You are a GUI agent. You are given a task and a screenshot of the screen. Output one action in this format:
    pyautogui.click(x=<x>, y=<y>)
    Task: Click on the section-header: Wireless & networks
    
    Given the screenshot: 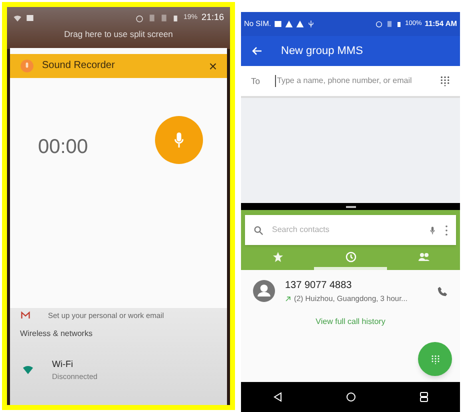 What is the action you would take?
    pyautogui.click(x=56, y=334)
    